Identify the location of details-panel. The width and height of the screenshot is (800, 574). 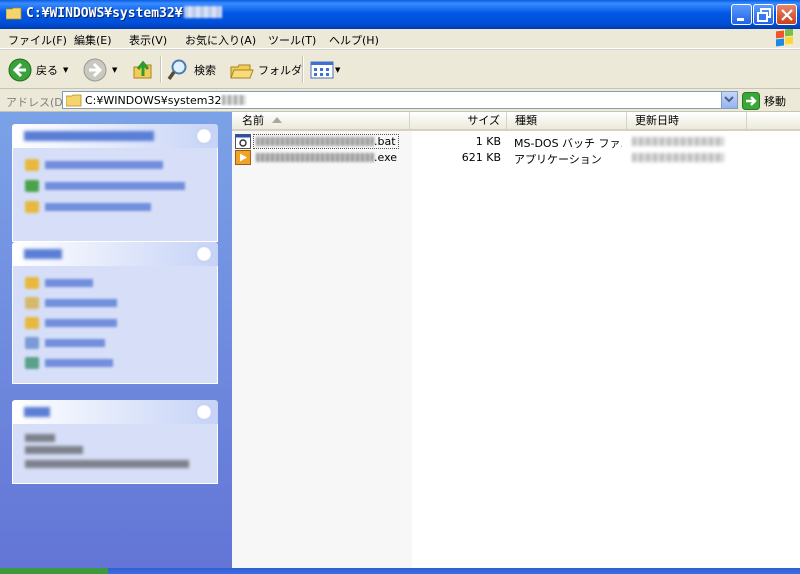
(115, 442).